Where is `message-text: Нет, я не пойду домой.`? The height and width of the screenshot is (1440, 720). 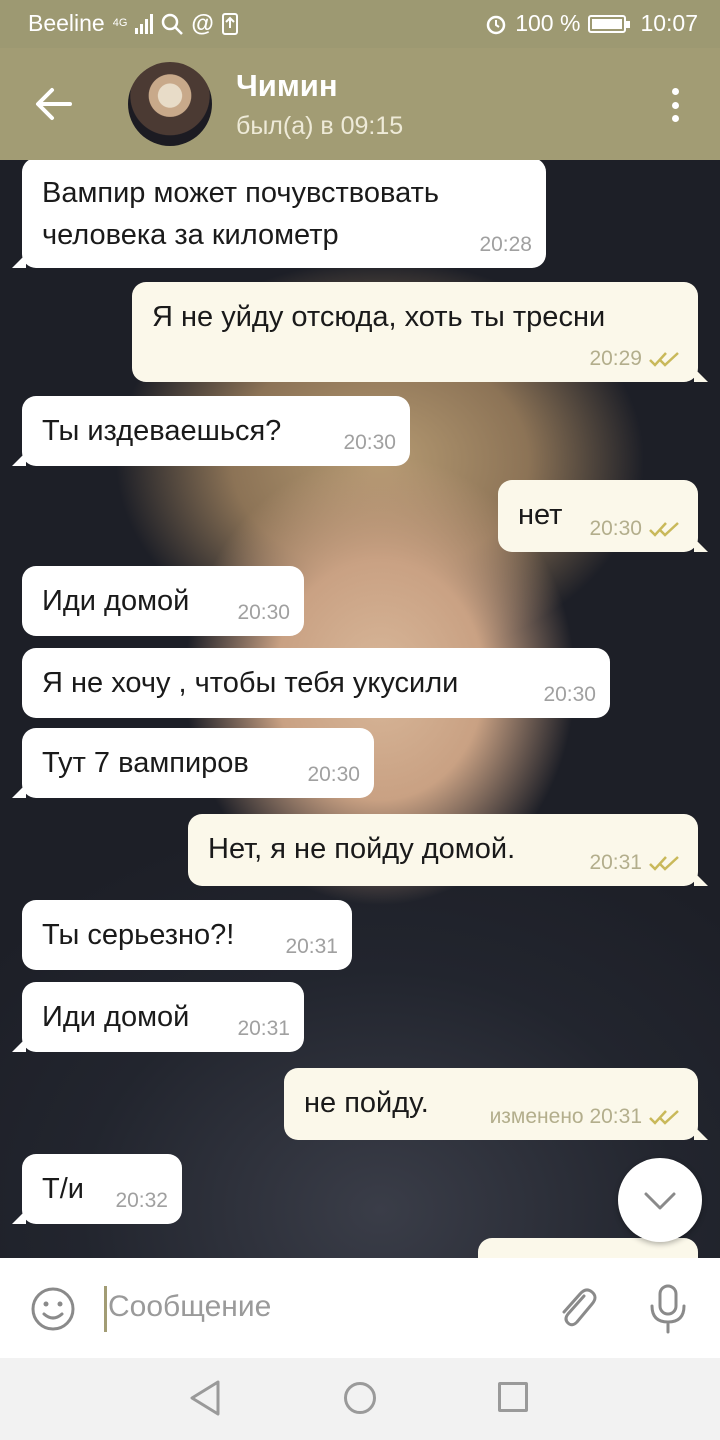
message-text: Нет, я не пойду домой. is located at coordinates (362, 849).